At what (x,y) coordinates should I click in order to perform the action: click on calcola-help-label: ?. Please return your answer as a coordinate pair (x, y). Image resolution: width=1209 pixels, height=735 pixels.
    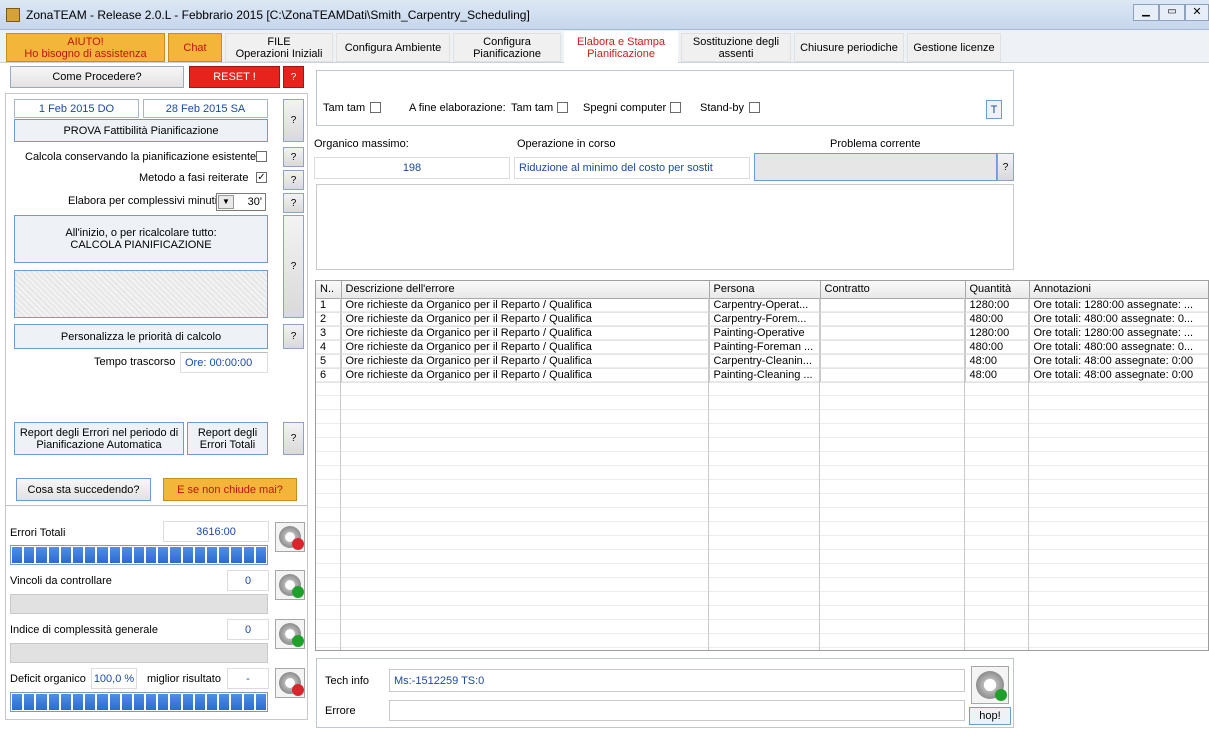
    Looking at the image, I should click on (293, 266).